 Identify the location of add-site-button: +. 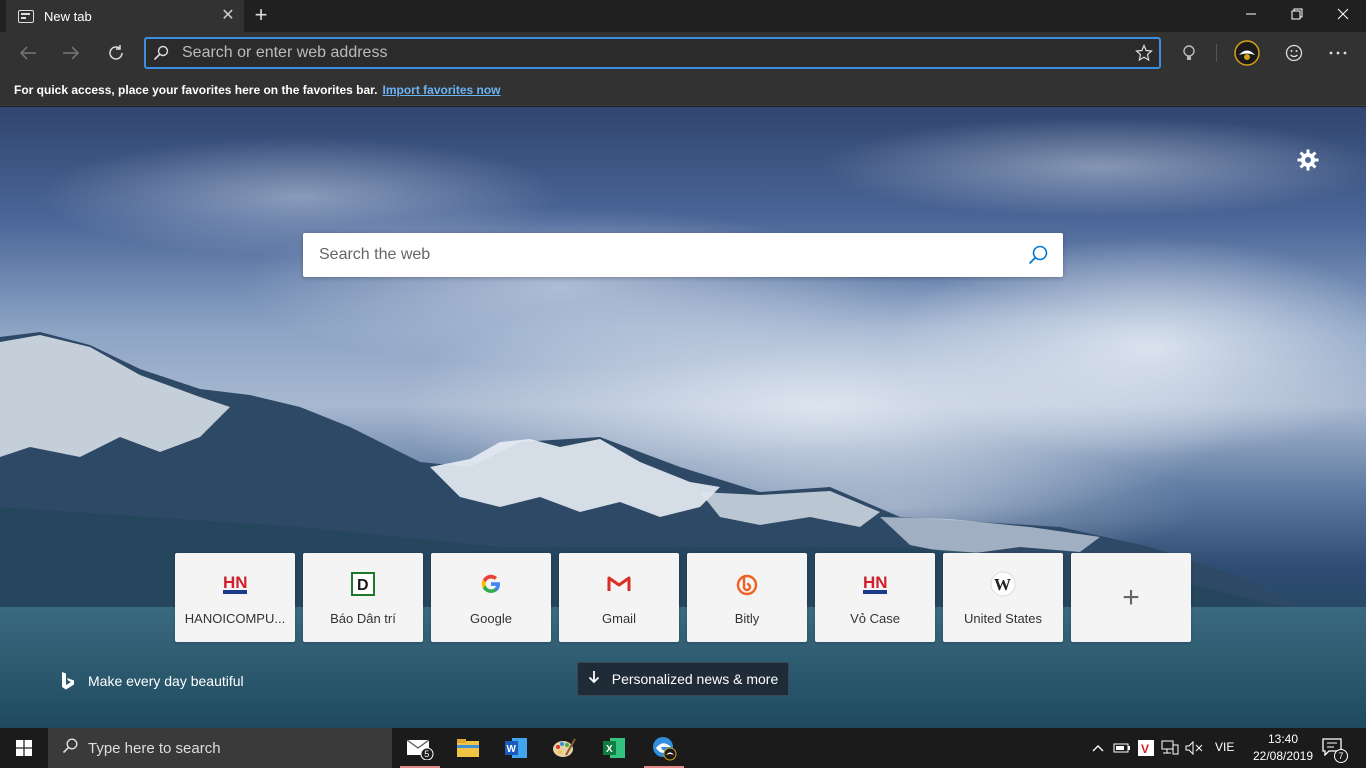
(1131, 597).